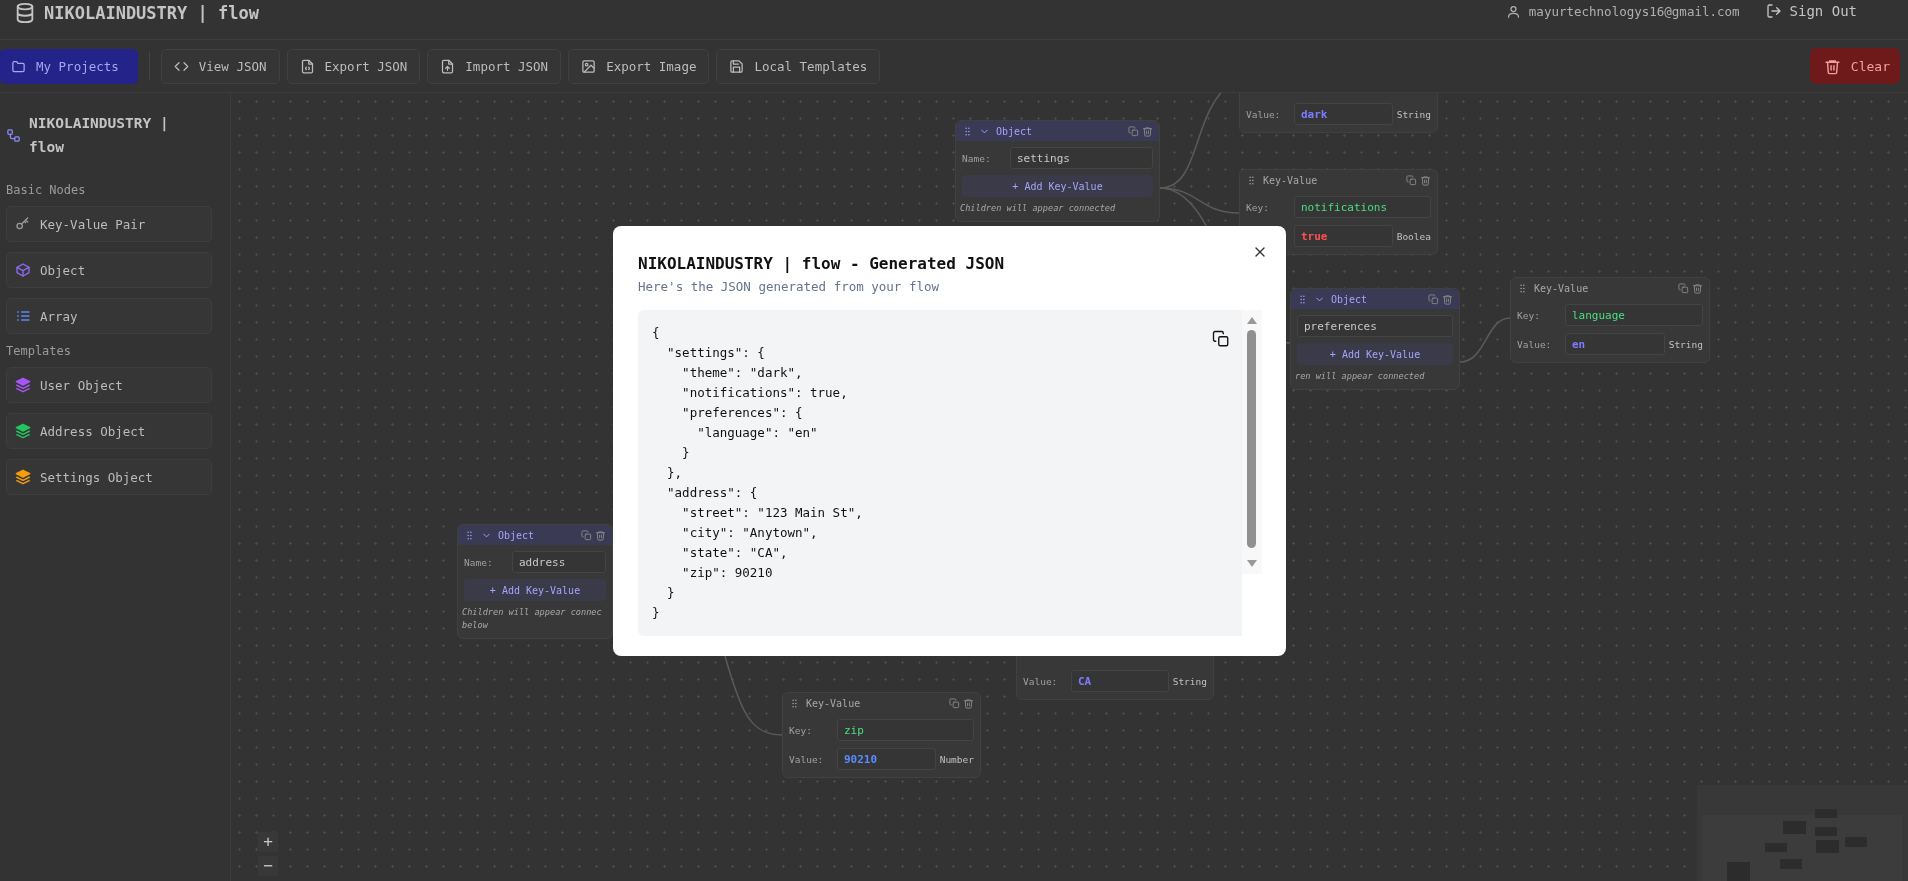 This screenshot has height=881, width=1908. I want to click on section-heading: Templates, so click(39, 351).